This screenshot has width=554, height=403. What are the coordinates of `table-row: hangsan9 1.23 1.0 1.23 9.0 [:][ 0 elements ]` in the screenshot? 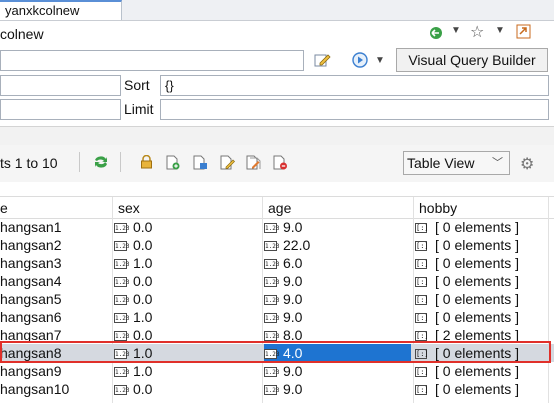 It's located at (277, 371).